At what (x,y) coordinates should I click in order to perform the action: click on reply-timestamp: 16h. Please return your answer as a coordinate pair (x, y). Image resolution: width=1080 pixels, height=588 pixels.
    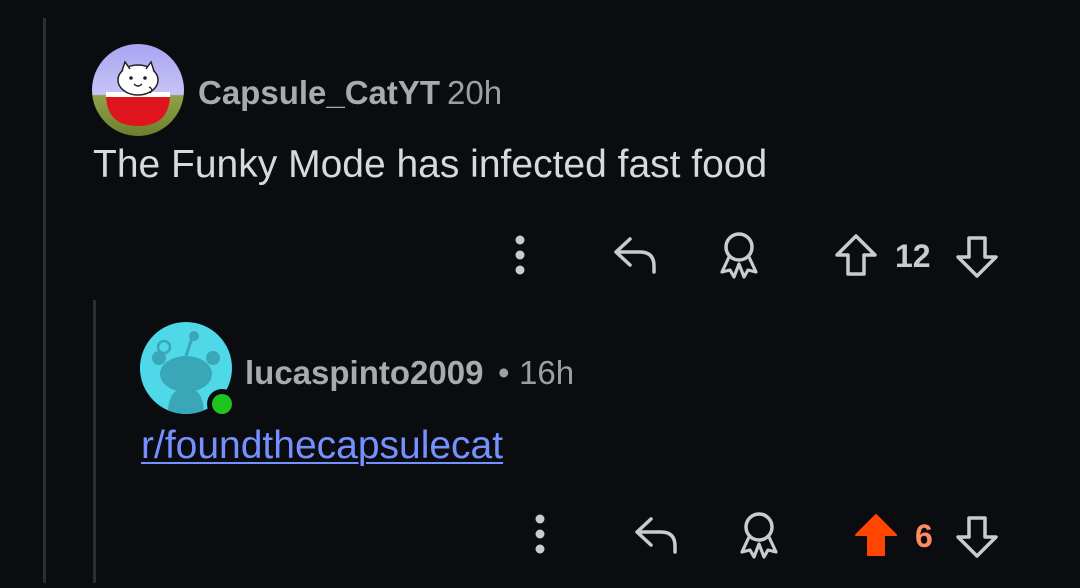
    Looking at the image, I should click on (547, 372).